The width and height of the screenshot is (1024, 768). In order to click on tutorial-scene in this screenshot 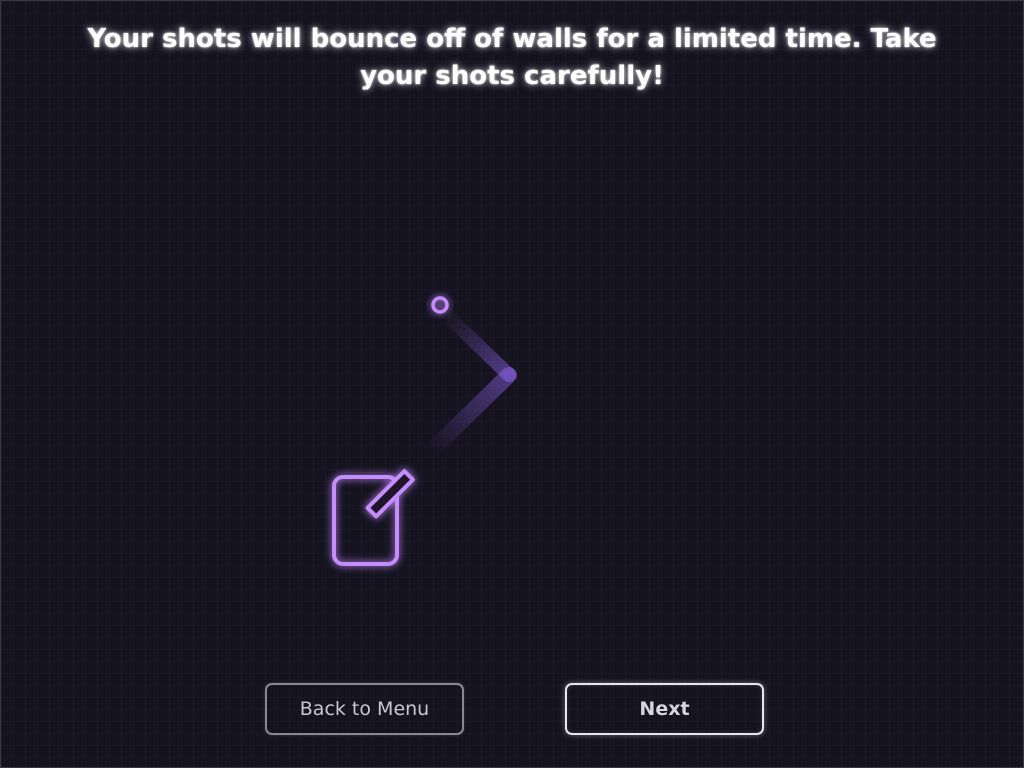, I will do `click(424, 398)`.